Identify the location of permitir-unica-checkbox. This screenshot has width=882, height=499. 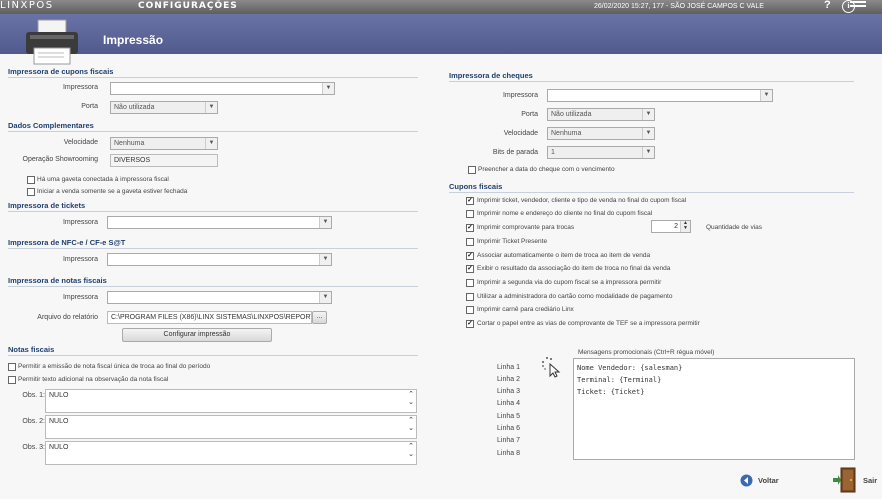
(12, 367).